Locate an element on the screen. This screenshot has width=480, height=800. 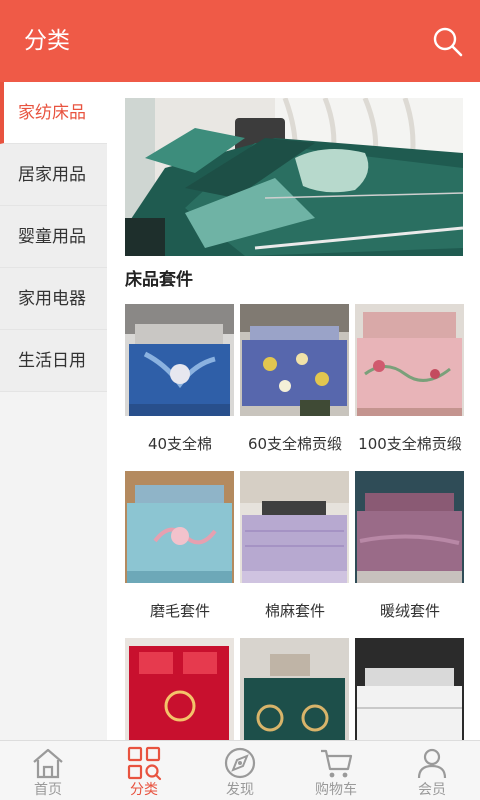
product-tile: 棉麻套件 is located at coordinates (294, 546).